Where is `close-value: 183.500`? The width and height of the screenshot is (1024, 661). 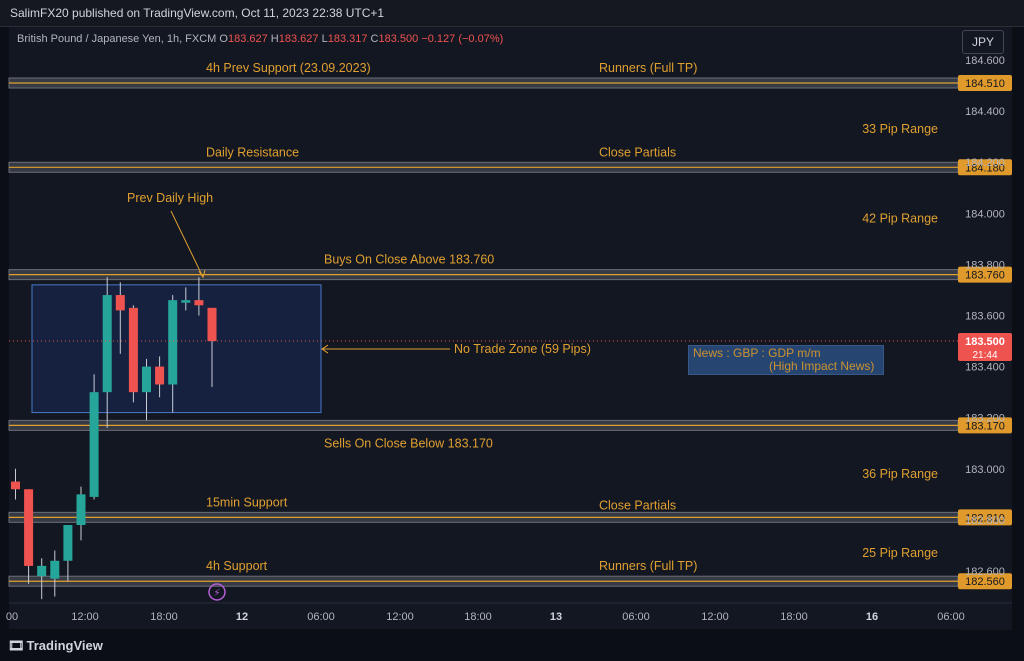
close-value: 183.500 is located at coordinates (398, 39).